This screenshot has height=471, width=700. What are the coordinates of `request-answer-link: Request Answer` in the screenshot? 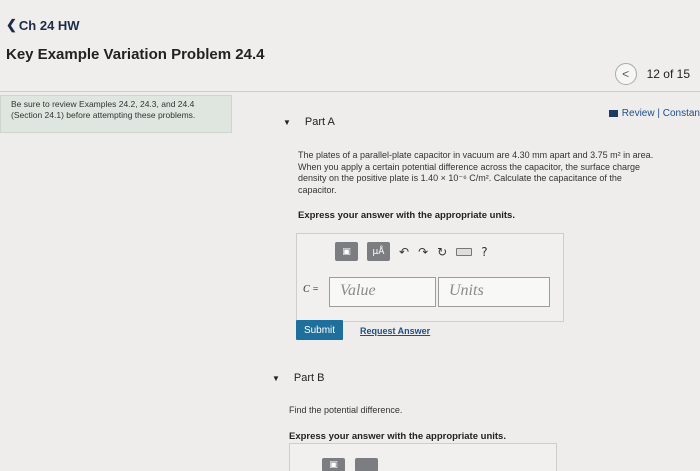 It's located at (395, 331).